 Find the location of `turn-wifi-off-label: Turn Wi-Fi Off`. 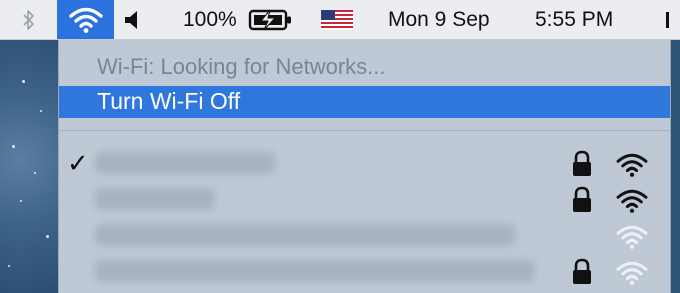

turn-wifi-off-label: Turn Wi-Fi Off is located at coordinates (169, 101).